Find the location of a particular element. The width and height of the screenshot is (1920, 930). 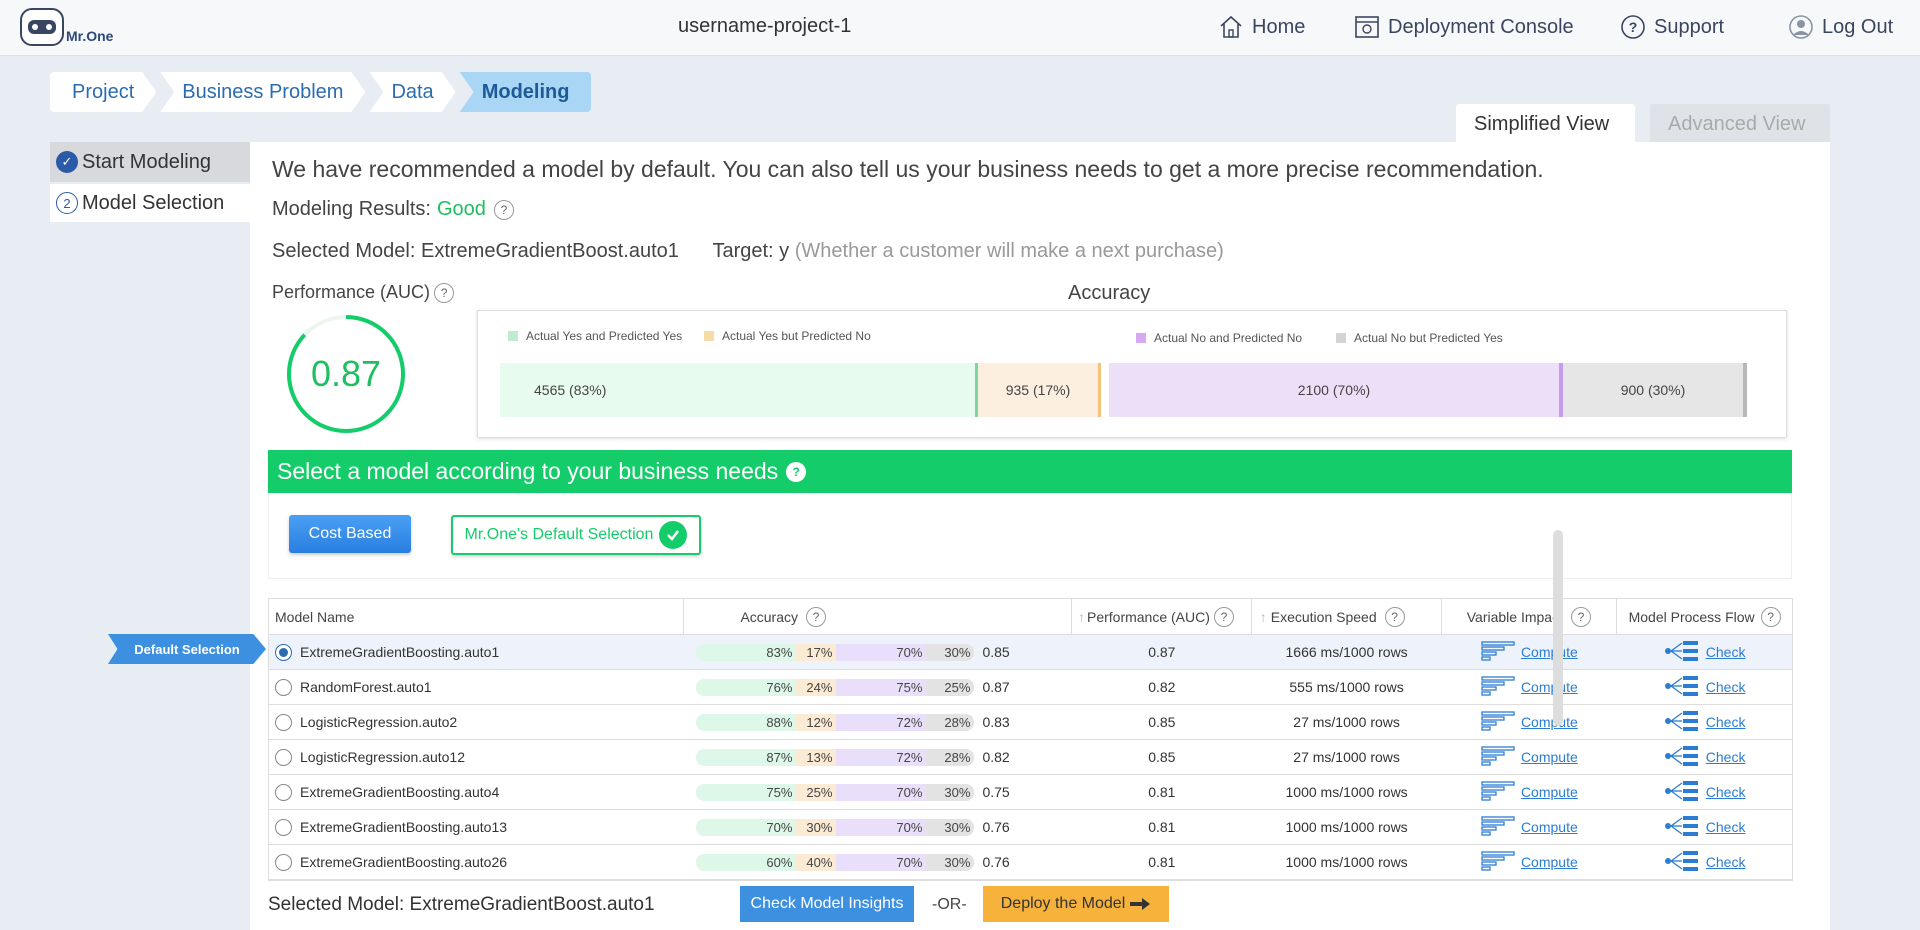

sidenav-model-label: Model Selection is located at coordinates (153, 202).